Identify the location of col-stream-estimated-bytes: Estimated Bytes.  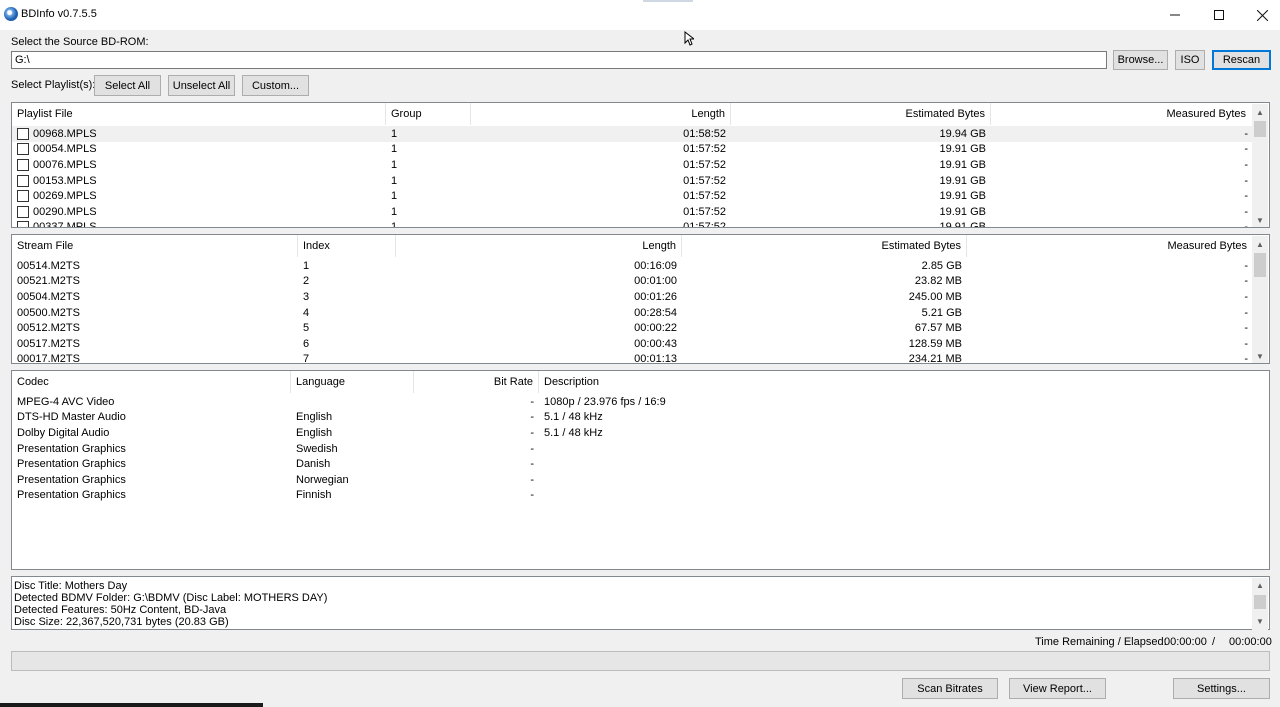
(824, 246).